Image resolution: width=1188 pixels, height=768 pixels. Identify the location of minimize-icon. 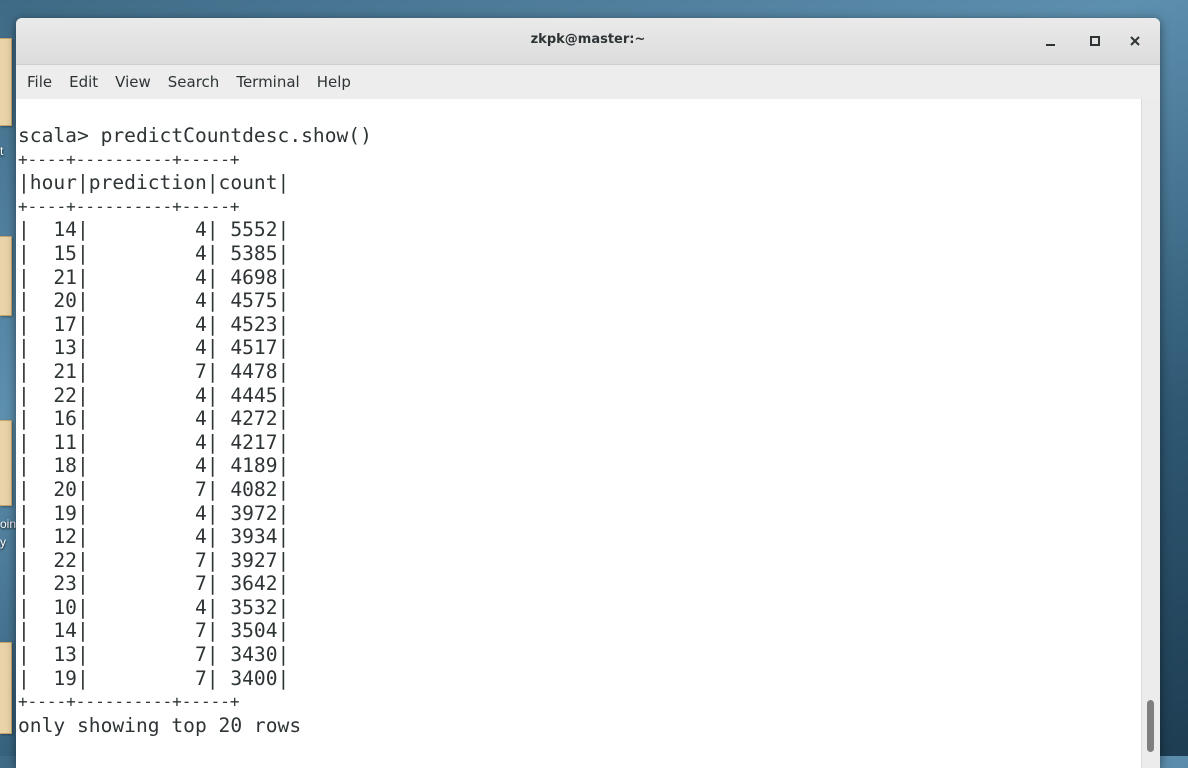
(1050, 45).